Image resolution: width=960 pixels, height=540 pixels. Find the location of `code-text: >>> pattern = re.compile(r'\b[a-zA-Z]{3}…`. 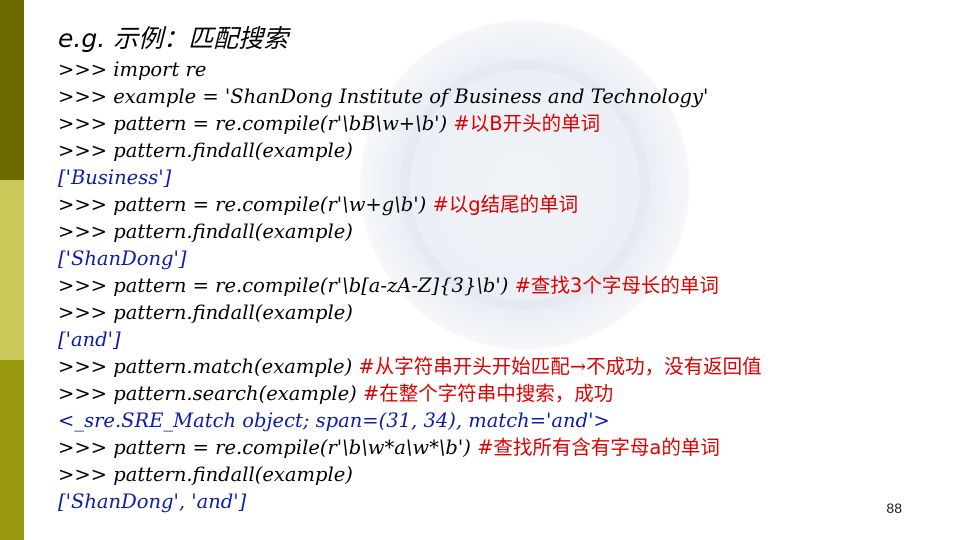

code-text: >>> pattern = re.compile(r'\b[a-zA-Z]{3}… is located at coordinates (286, 285).